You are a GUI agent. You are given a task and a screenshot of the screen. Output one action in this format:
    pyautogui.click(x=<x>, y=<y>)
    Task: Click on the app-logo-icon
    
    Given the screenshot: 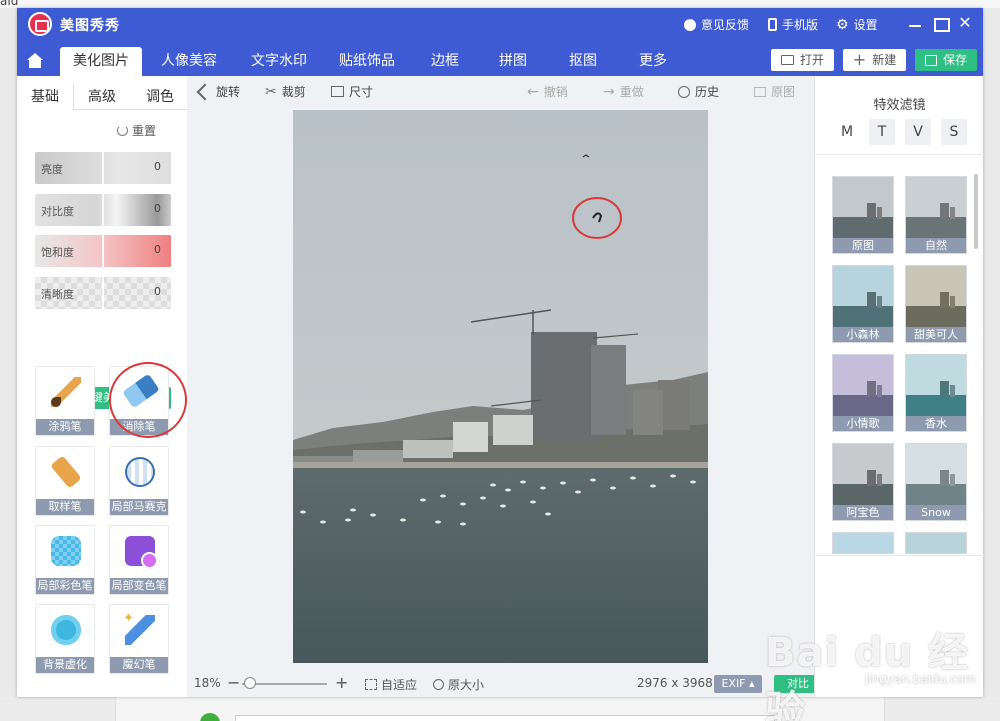 What is the action you would take?
    pyautogui.click(x=40, y=24)
    